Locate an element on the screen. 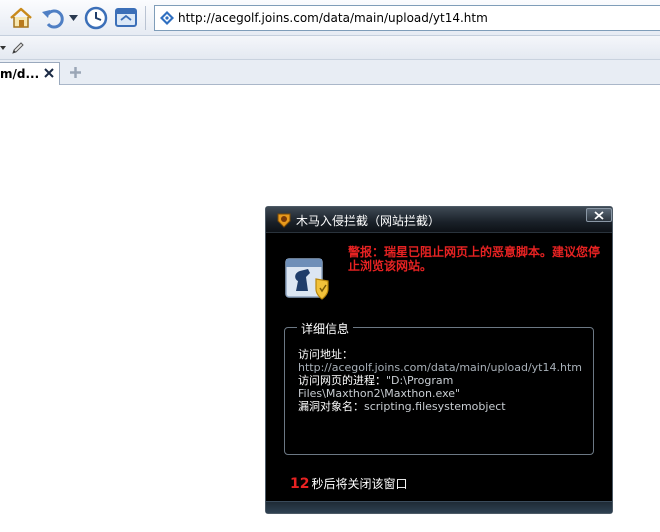  warning-message: 警报：瑞星已阻止网页上的恶意脚本。建议您停止浏览该网站。 is located at coordinates (474, 259).